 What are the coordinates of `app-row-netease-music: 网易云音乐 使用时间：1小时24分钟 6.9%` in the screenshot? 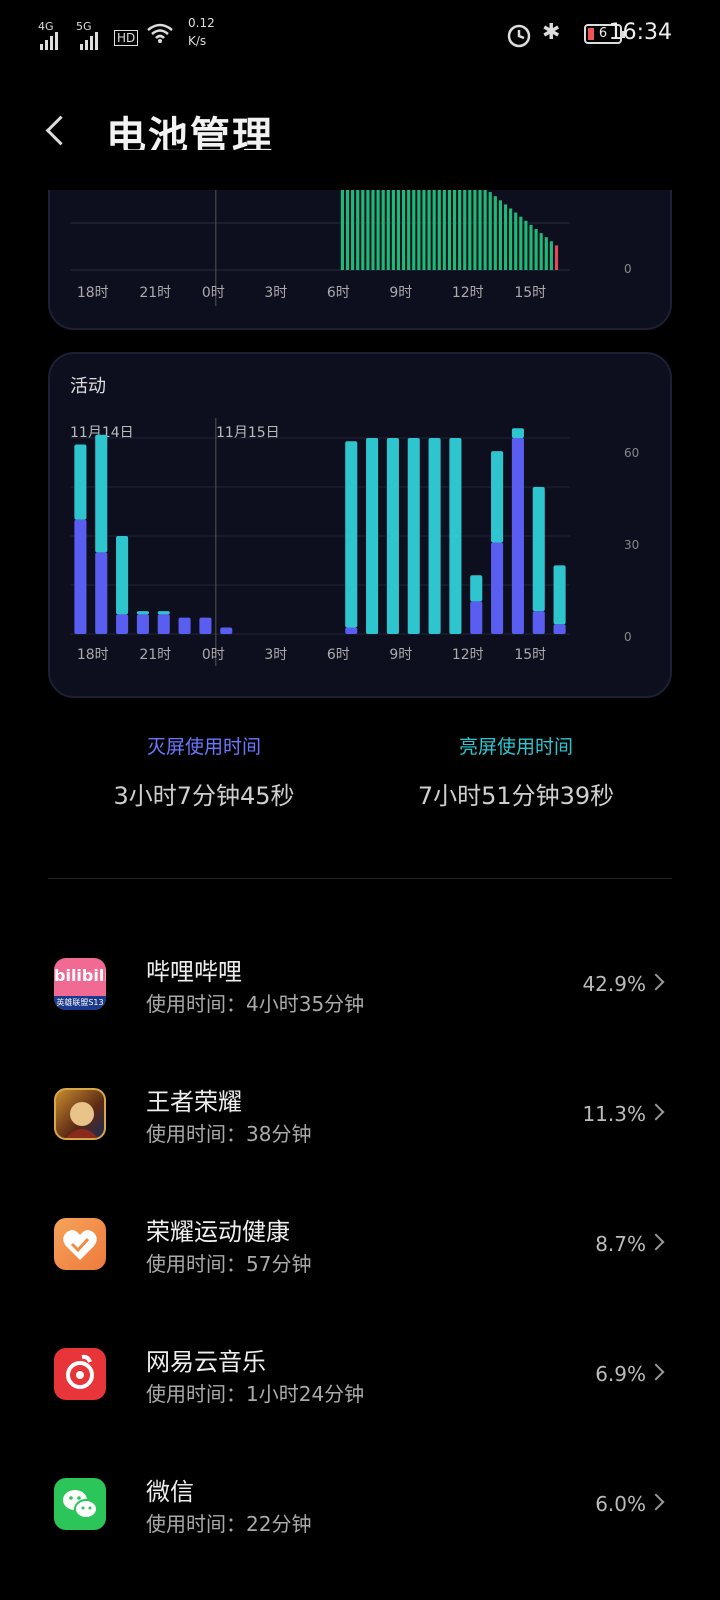 It's located at (360, 1408).